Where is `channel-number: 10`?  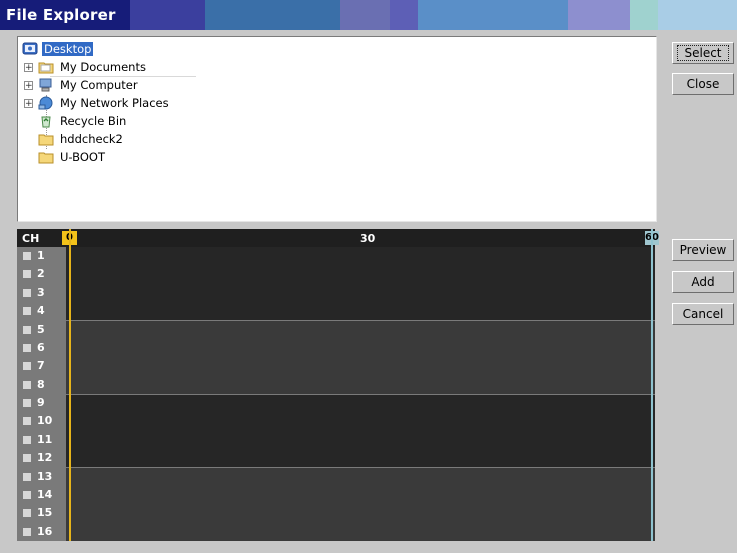 channel-number: 10 is located at coordinates (45, 421).